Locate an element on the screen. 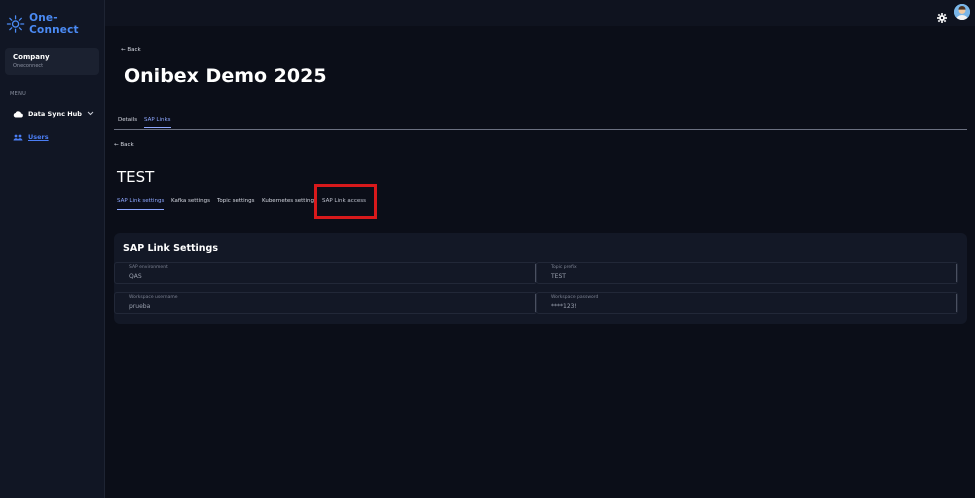 Image resolution: width=975 pixels, height=498 pixels. field-label: Workspace password is located at coordinates (575, 297).